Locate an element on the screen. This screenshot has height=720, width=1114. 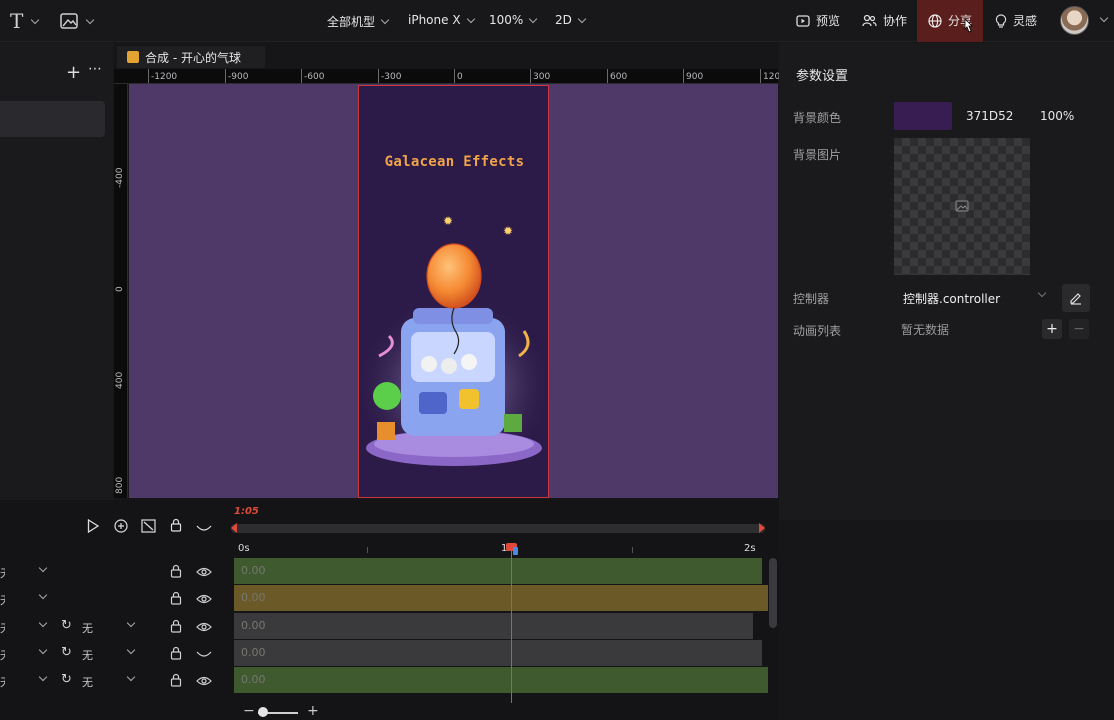
device-model-label: 全部机型 is located at coordinates (351, 22).